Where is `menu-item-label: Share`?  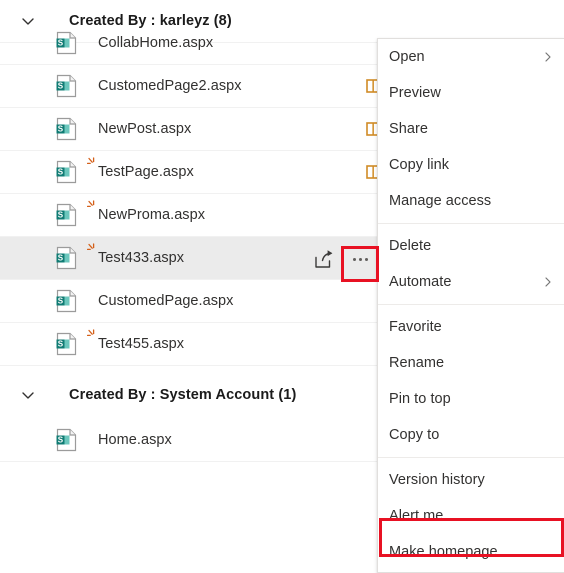 menu-item-label: Share is located at coordinates (408, 129).